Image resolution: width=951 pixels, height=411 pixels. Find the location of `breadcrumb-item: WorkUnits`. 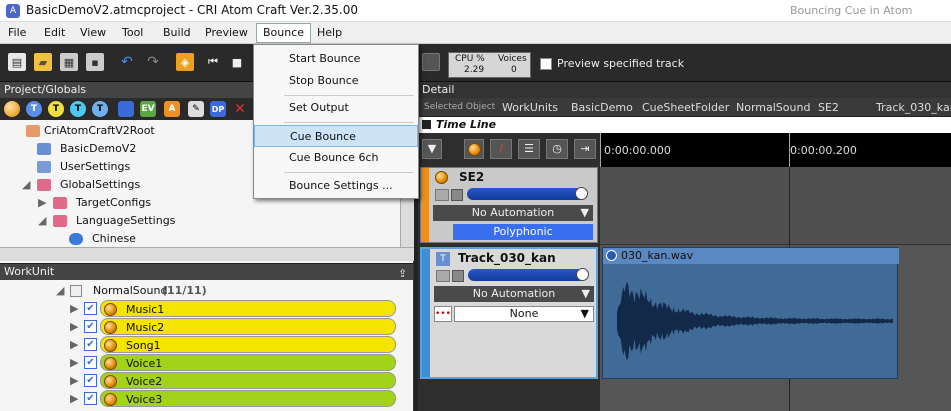

breadcrumb-item: WorkUnits is located at coordinates (530, 107).